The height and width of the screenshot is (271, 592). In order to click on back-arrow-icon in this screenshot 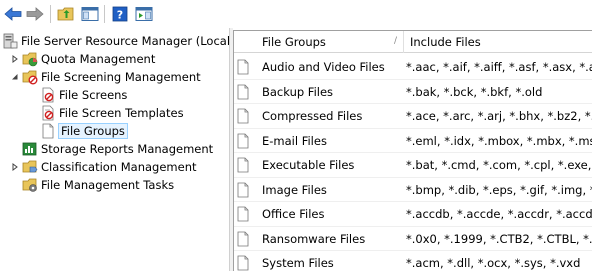, I will do `click(13, 14)`.